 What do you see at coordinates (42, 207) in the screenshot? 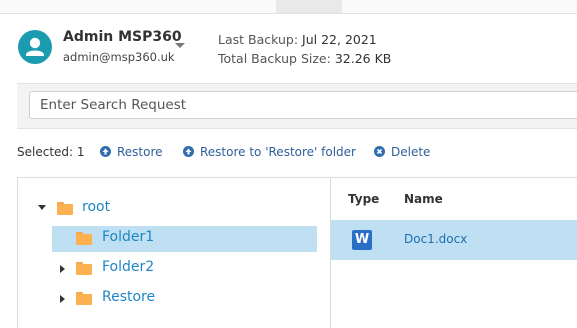
I see `caret-down-icon` at bounding box center [42, 207].